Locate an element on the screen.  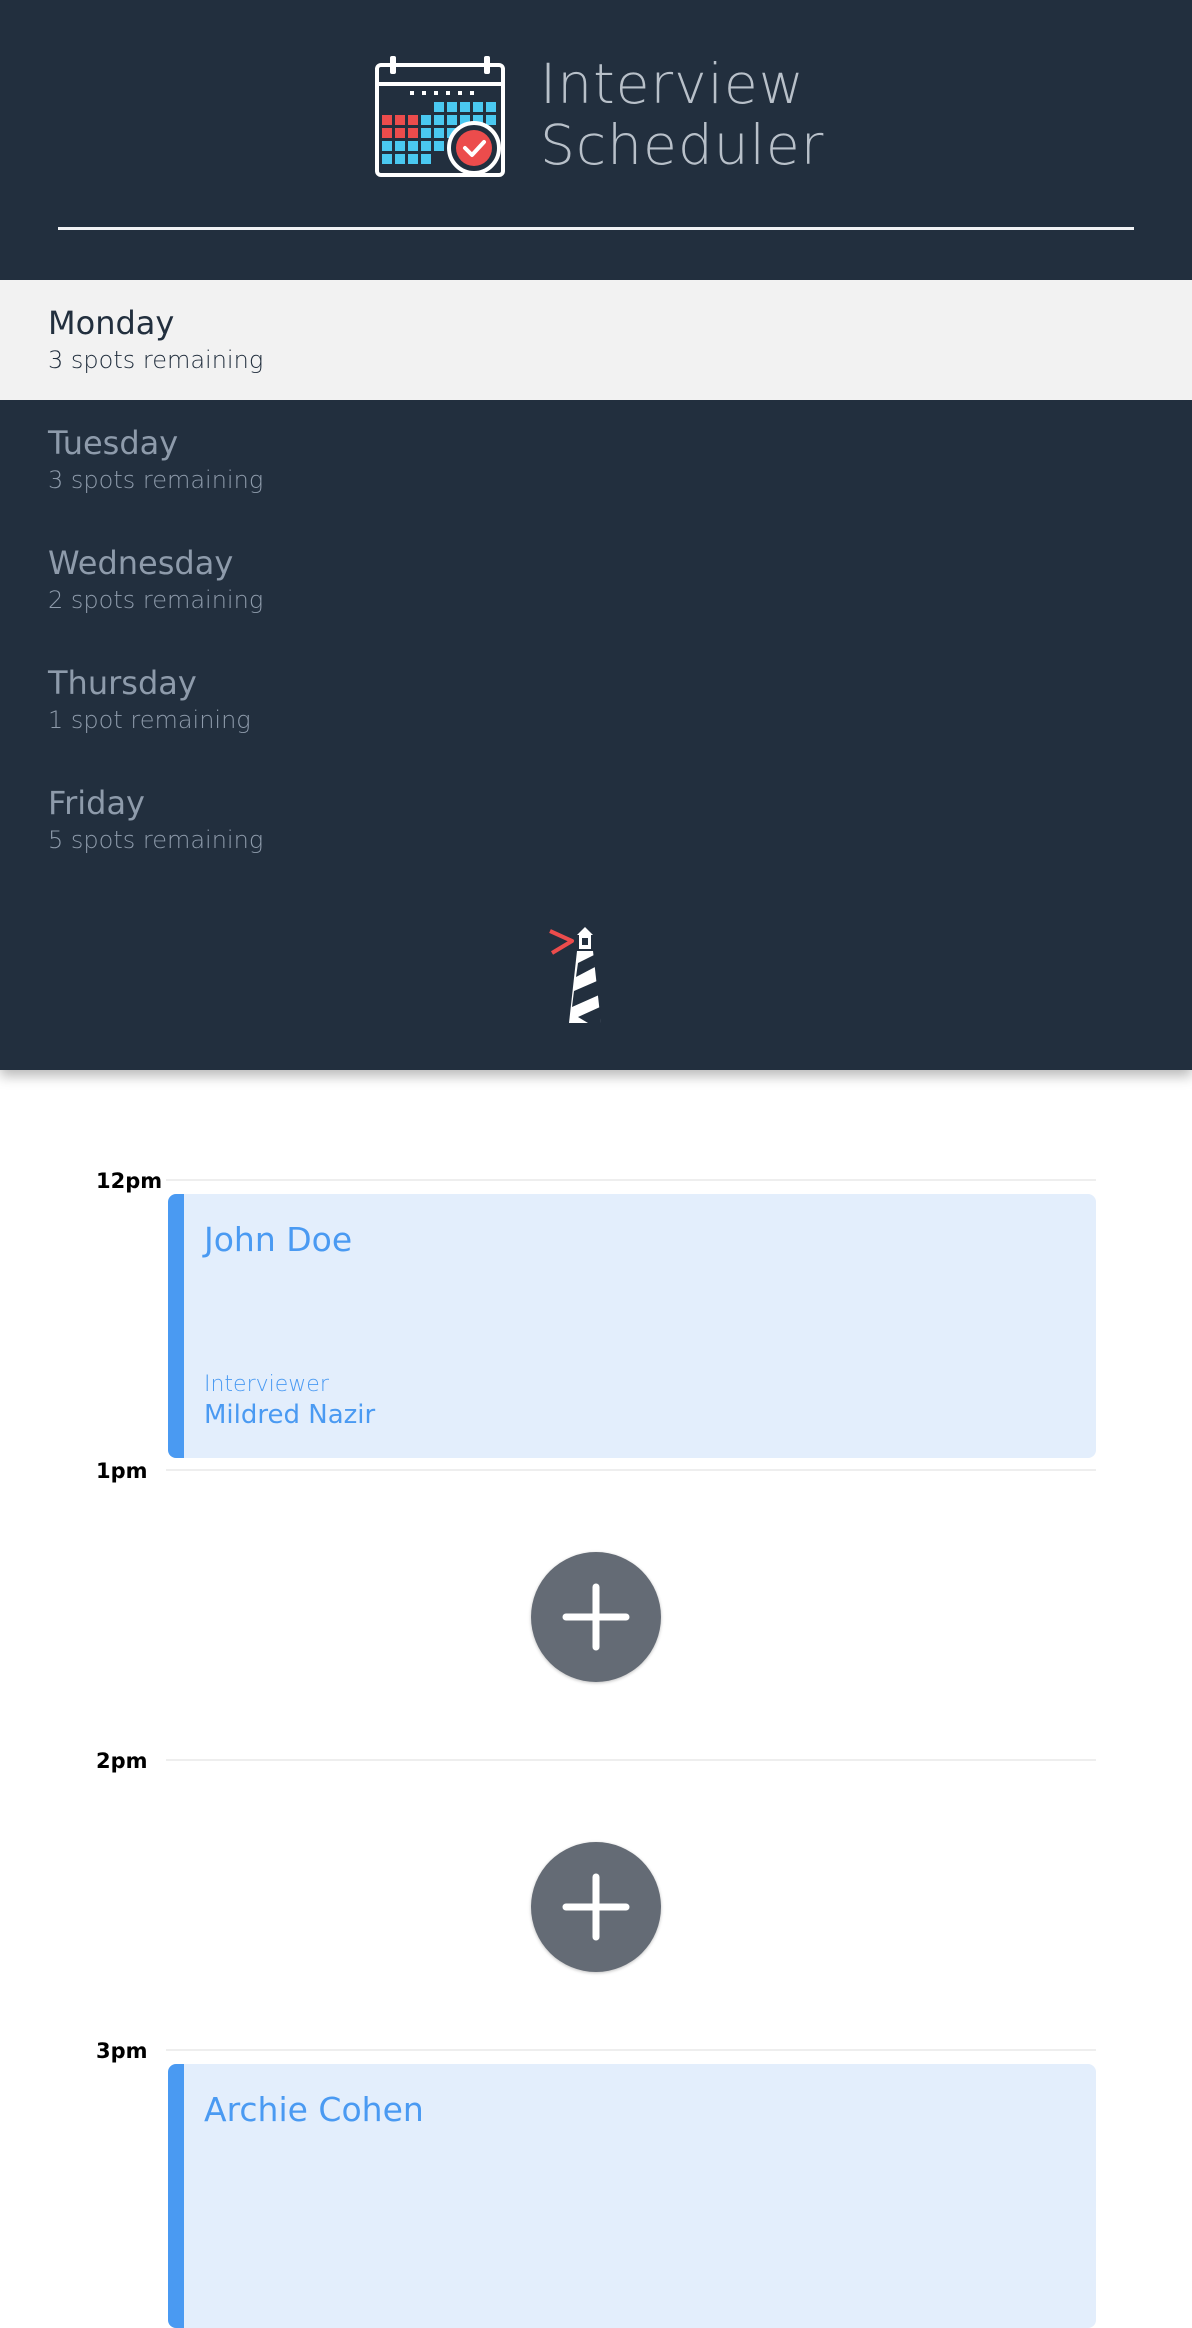
calendar-check-icon is located at coordinates (440, 116).